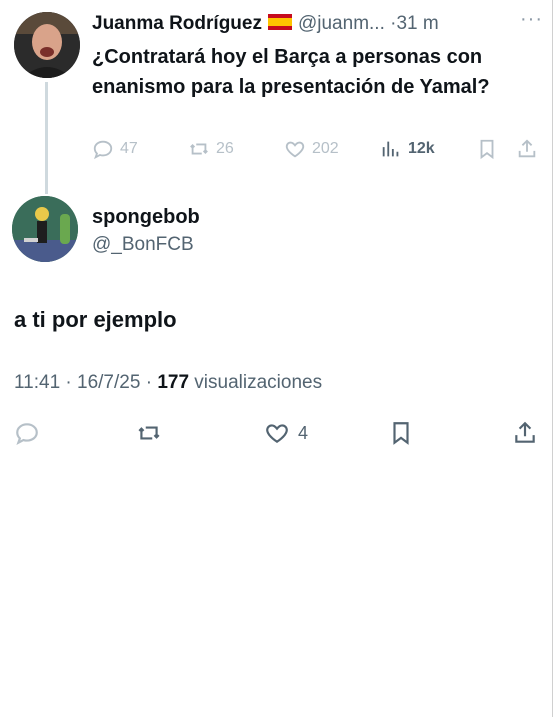 The image size is (556, 717). What do you see at coordinates (303, 432) in the screenshot?
I see `reply-like-count: 4` at bounding box center [303, 432].